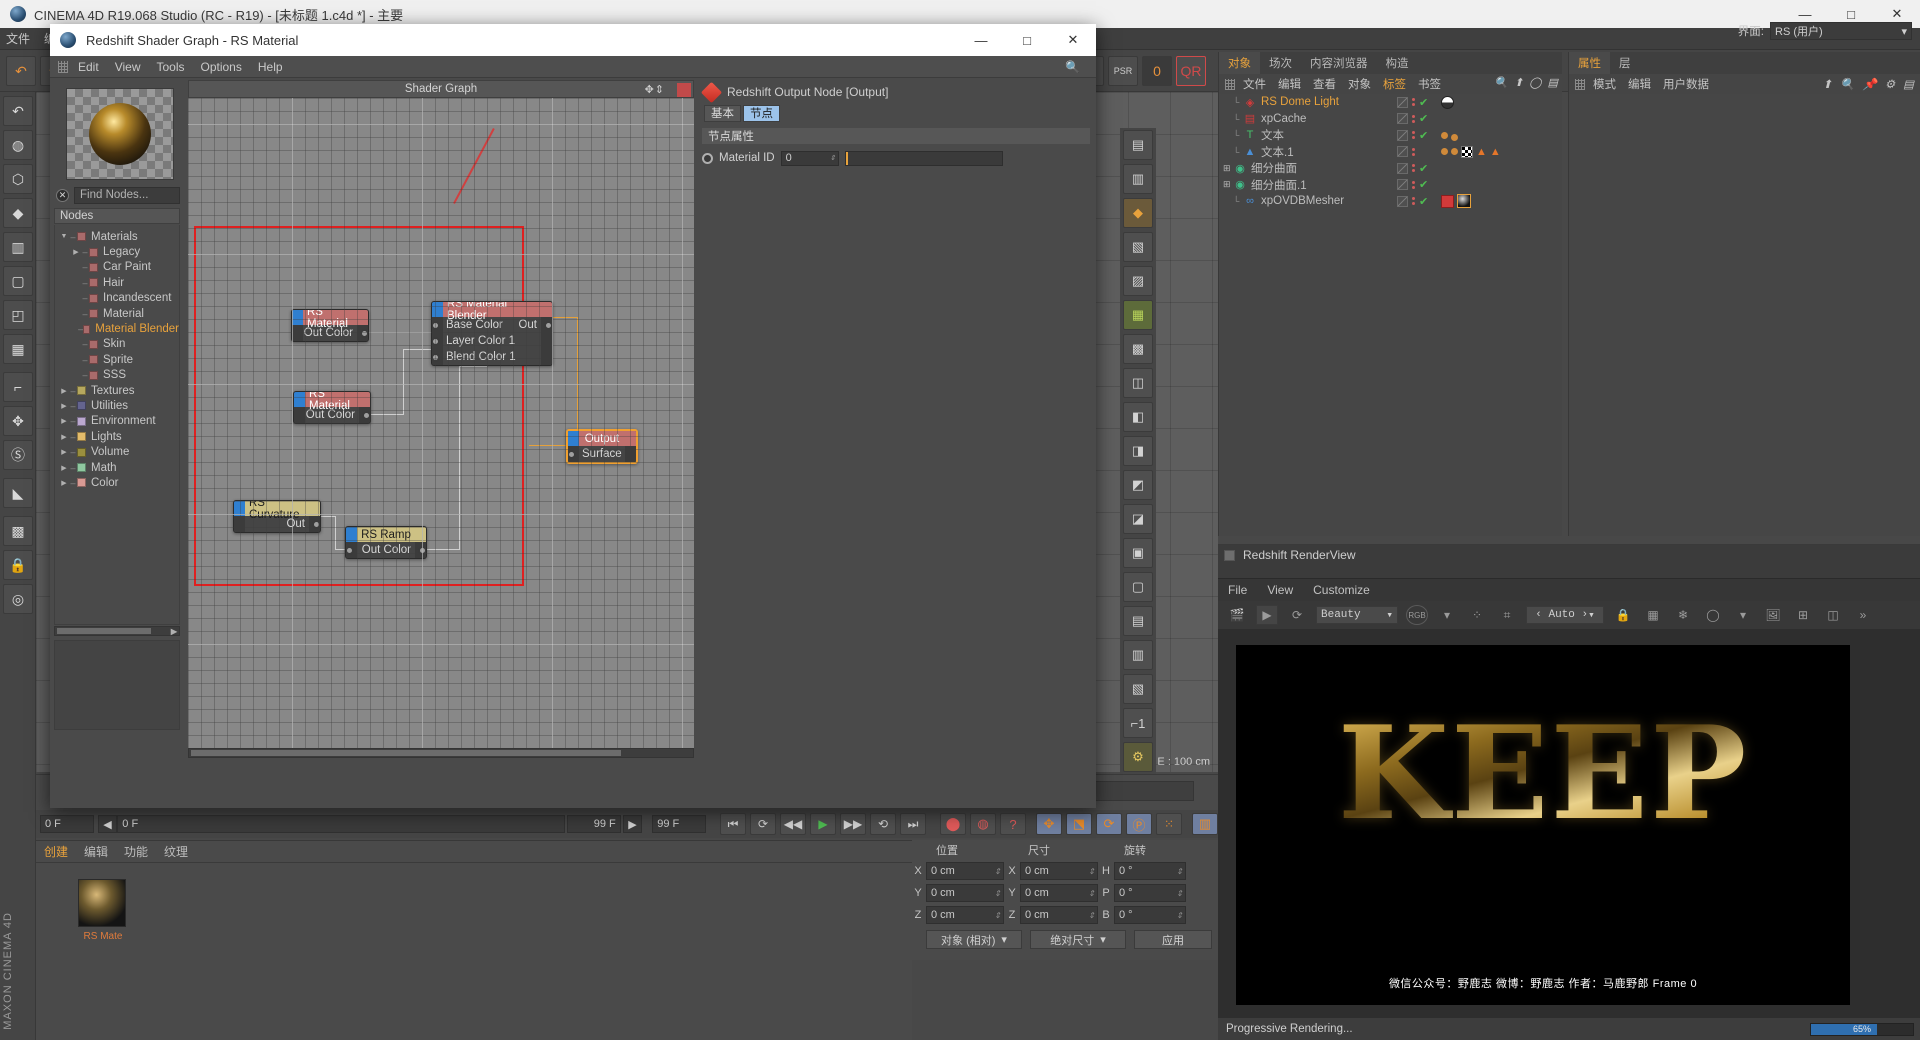  What do you see at coordinates (1059, 893) in the screenshot?
I see `size-y-input: 0 cm ⇕` at bounding box center [1059, 893].